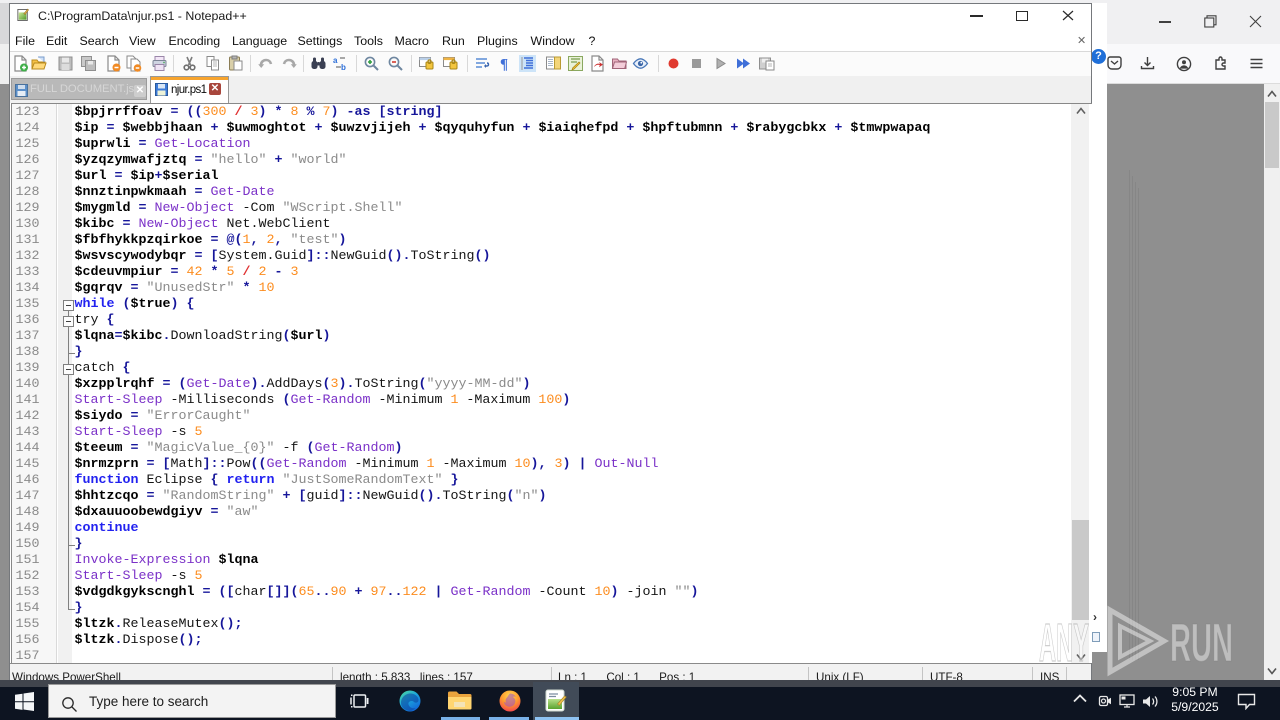 The image size is (1280, 720). Describe the element at coordinates (343, 67) in the screenshot. I see `svg-text: b` at that location.